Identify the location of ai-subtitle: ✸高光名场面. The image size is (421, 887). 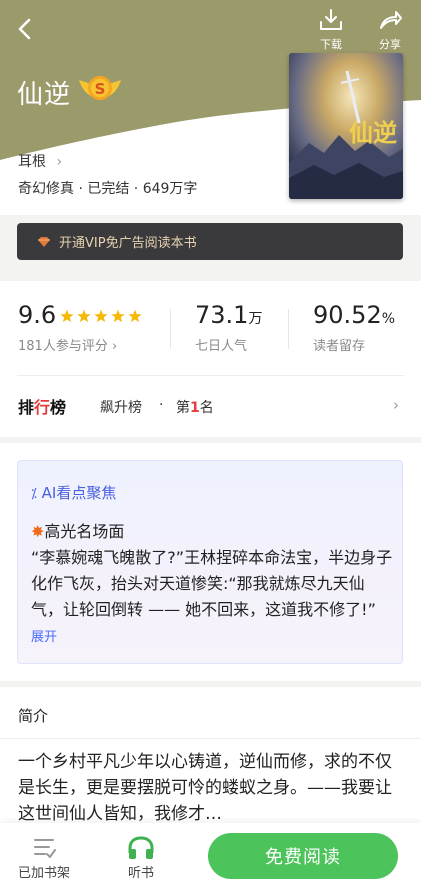
(77, 530).